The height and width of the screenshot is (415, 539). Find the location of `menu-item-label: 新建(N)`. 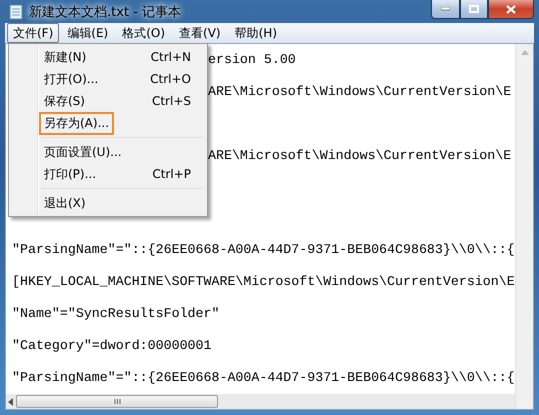

menu-item-label: 新建(N) is located at coordinates (65, 57).